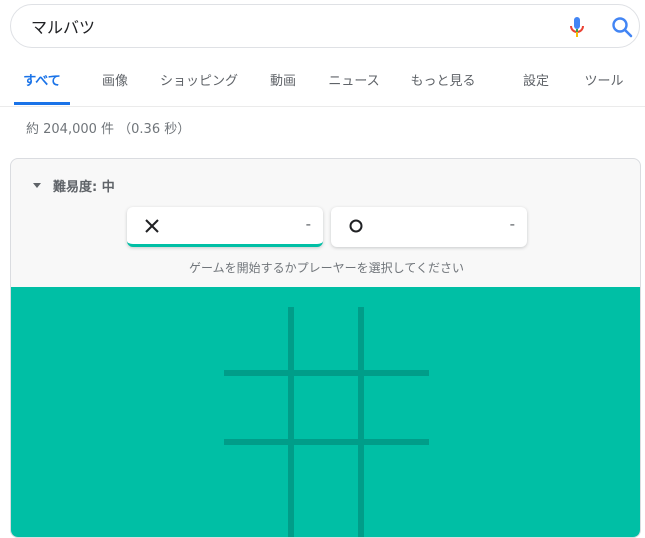 This screenshot has height=538, width=645. What do you see at coordinates (622, 27) in the screenshot?
I see `search-icon` at bounding box center [622, 27].